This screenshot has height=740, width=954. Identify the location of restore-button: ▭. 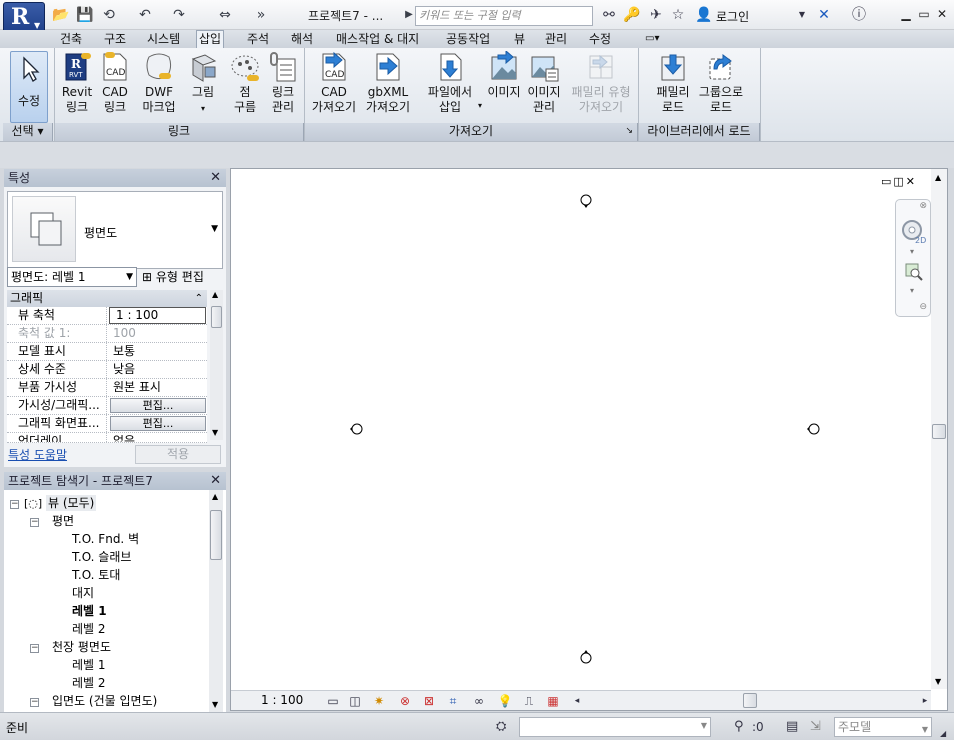
(924, 14).